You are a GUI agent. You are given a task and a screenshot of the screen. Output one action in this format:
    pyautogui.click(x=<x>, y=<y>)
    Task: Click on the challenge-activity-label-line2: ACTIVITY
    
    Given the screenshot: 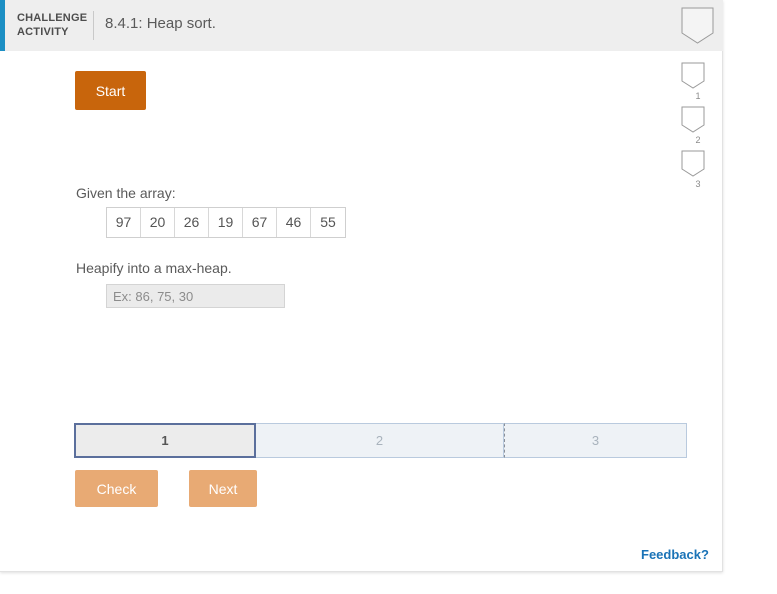 What is the action you would take?
    pyautogui.click(x=43, y=32)
    